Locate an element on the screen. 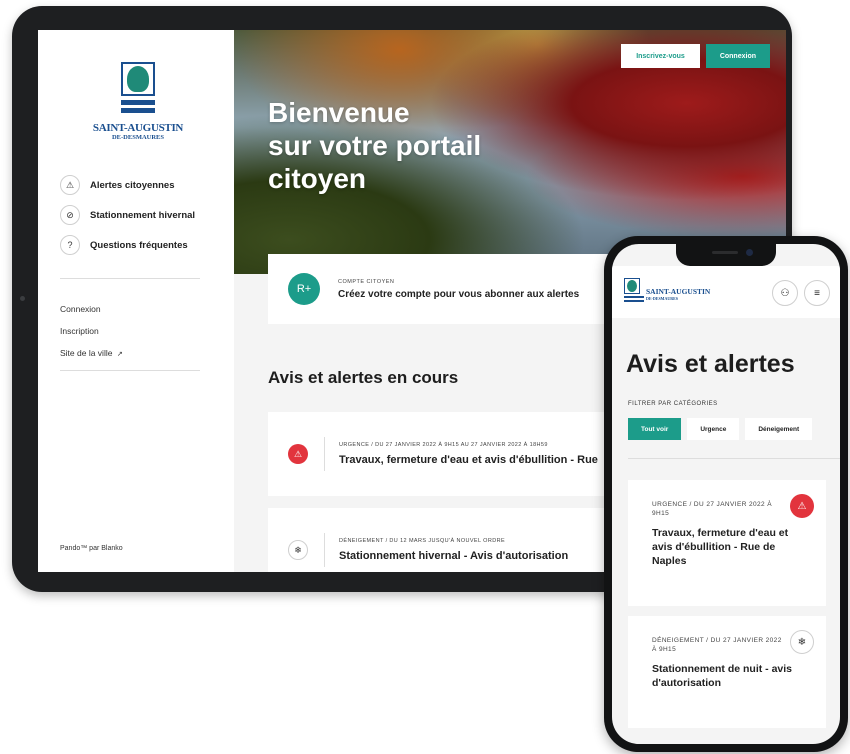  phone-city-logo: SAINT-AUGUSTIN DE-DESMAURES is located at coordinates (667, 291).